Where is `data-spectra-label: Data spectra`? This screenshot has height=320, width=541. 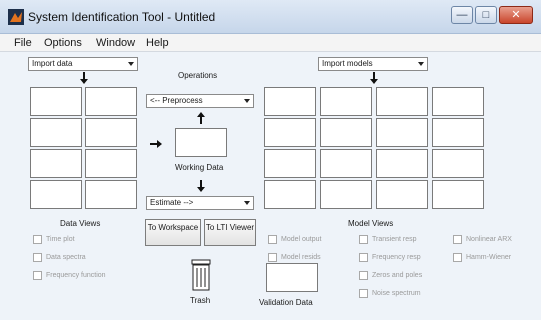 data-spectra-label: Data spectra is located at coordinates (66, 257).